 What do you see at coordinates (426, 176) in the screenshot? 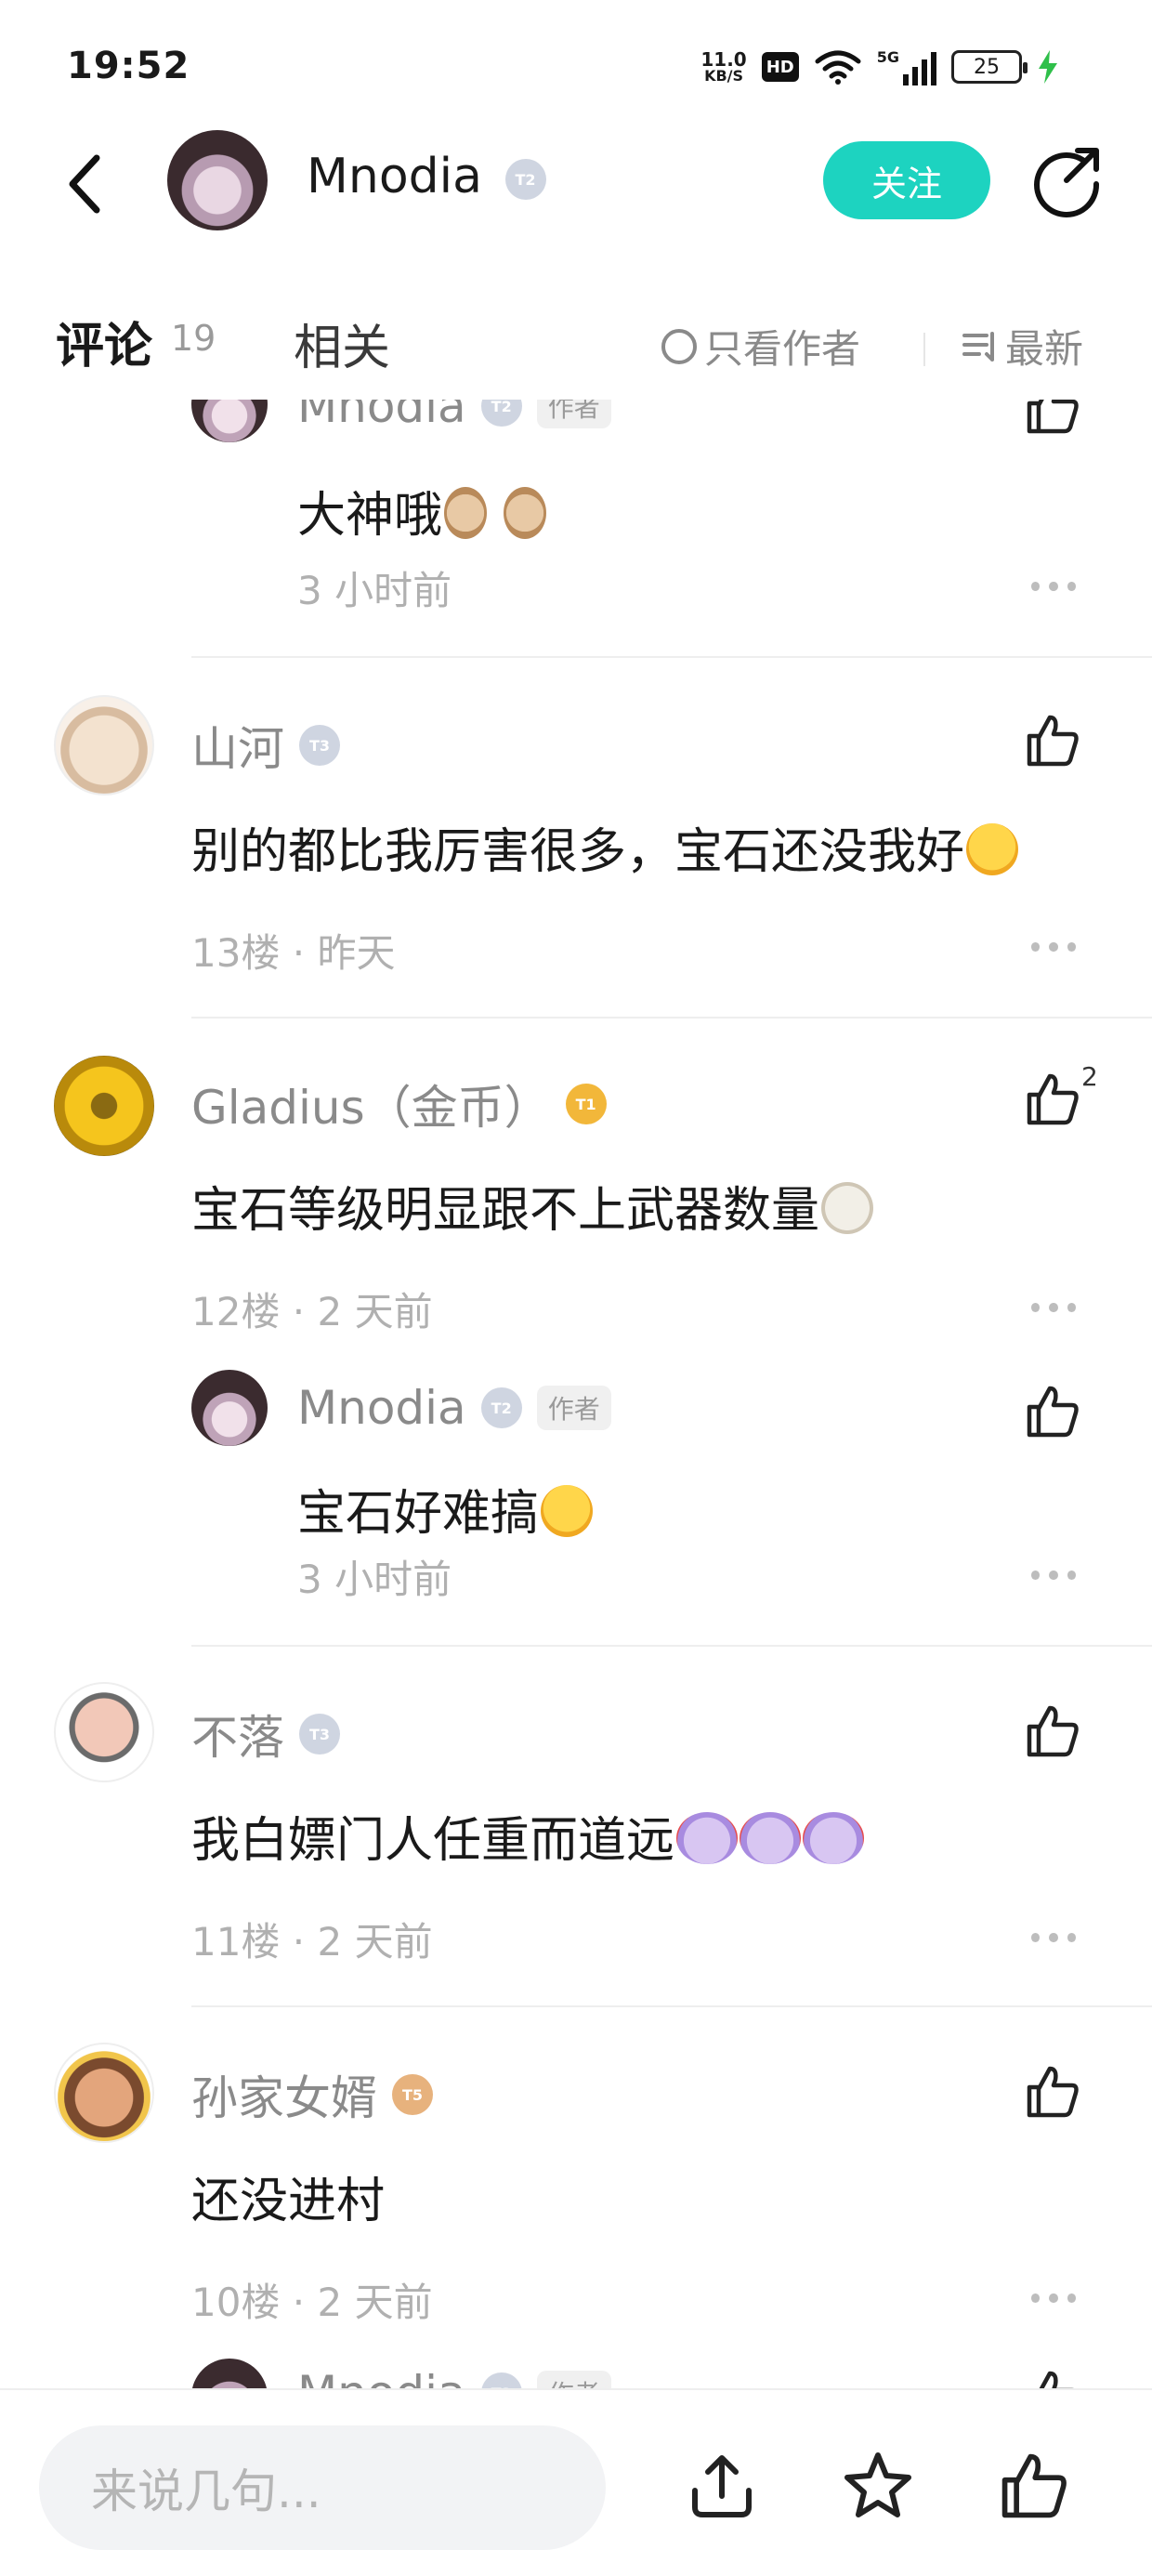
I see `page-title: Mnodia T2` at bounding box center [426, 176].